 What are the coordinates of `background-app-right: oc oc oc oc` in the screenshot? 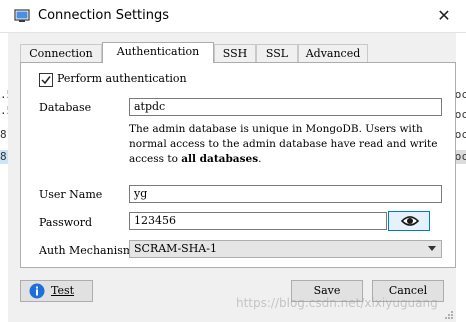 It's located at (461, 177).